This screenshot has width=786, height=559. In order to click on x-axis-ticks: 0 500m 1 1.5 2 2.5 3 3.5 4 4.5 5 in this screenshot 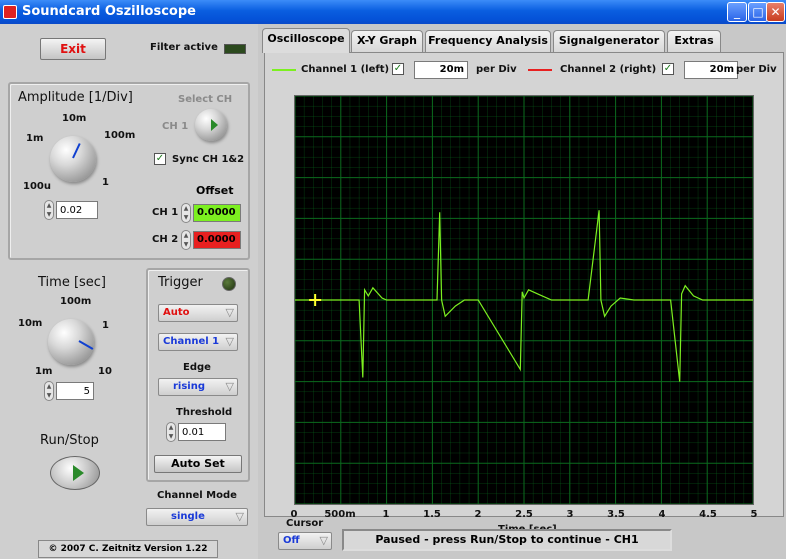, I will do `click(522, 516)`.